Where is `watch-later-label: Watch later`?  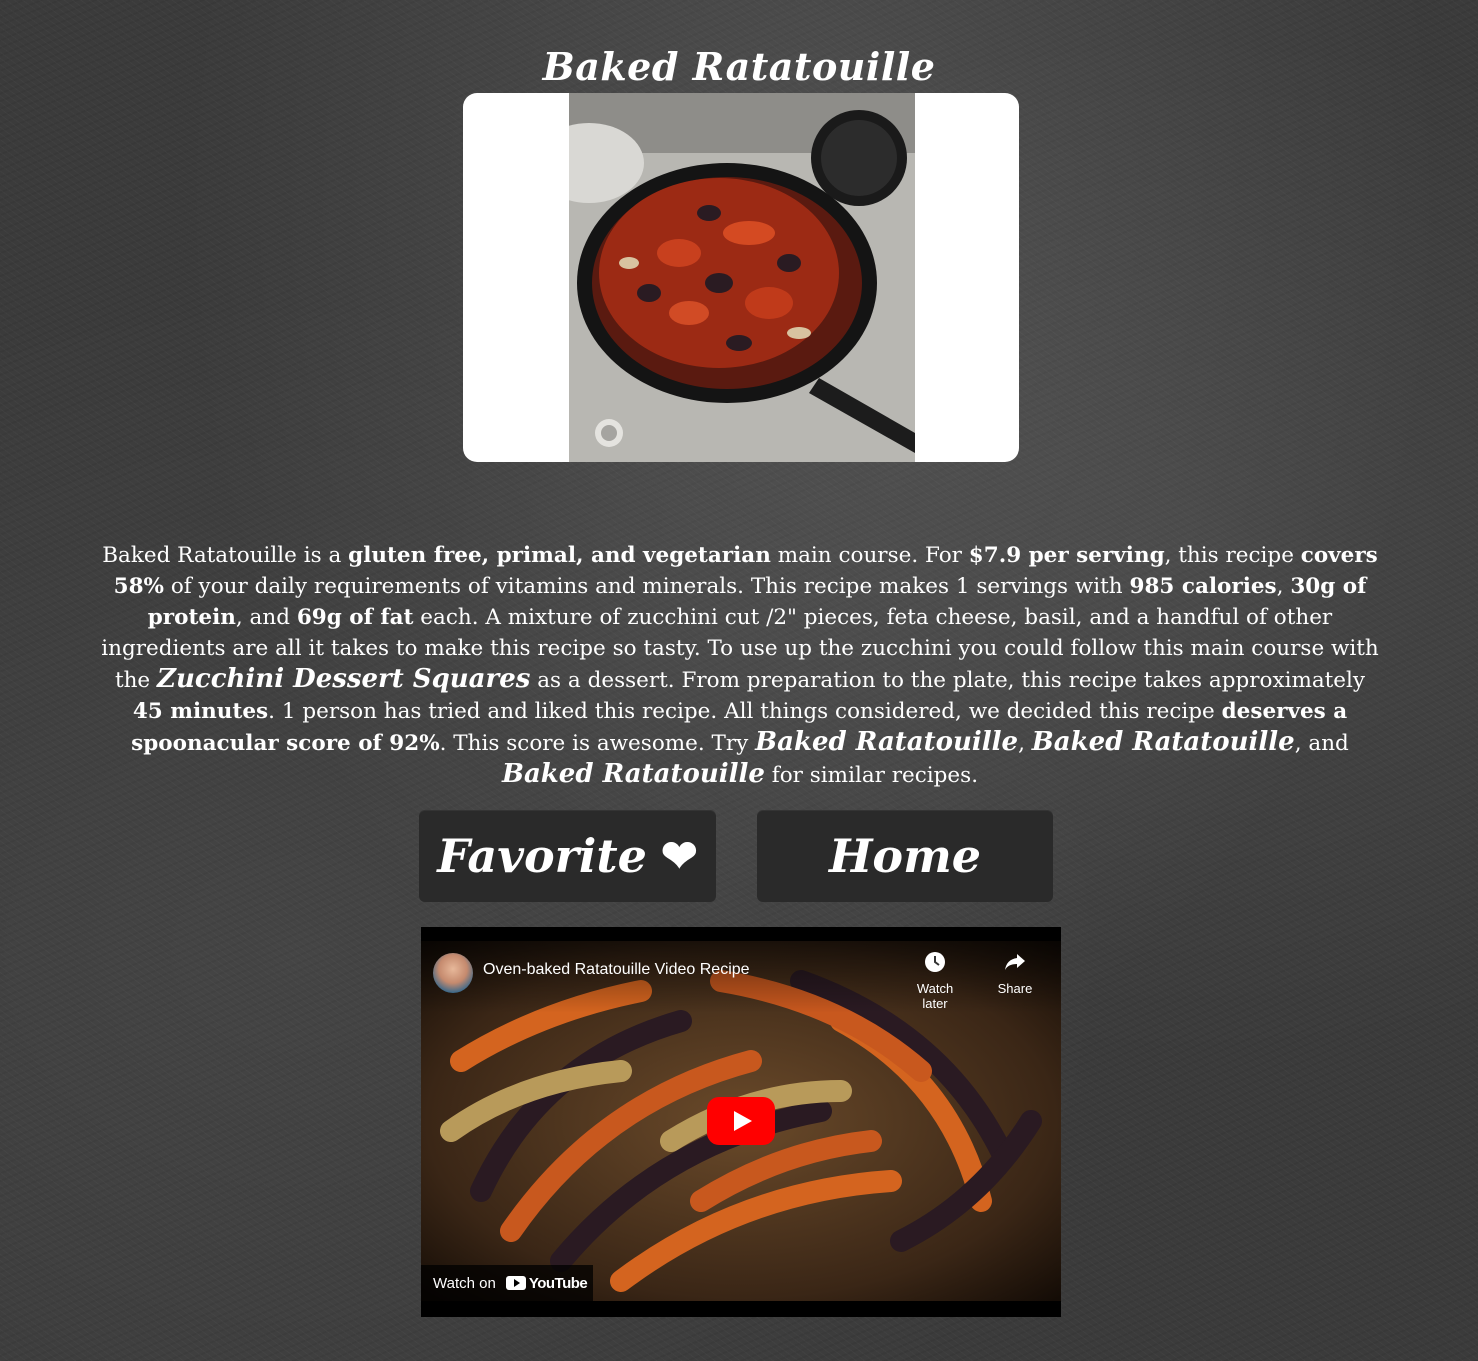 watch-later-label: Watch later is located at coordinates (935, 996).